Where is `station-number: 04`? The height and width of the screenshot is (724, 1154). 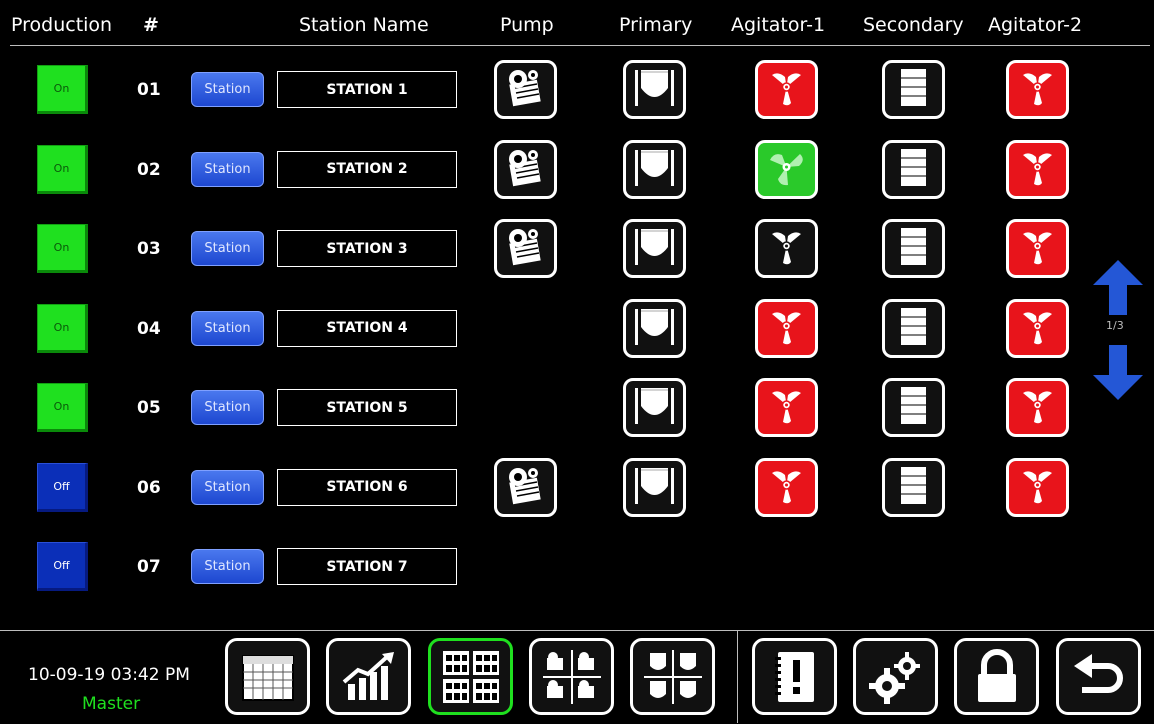
station-number: 04 is located at coordinates (149, 328).